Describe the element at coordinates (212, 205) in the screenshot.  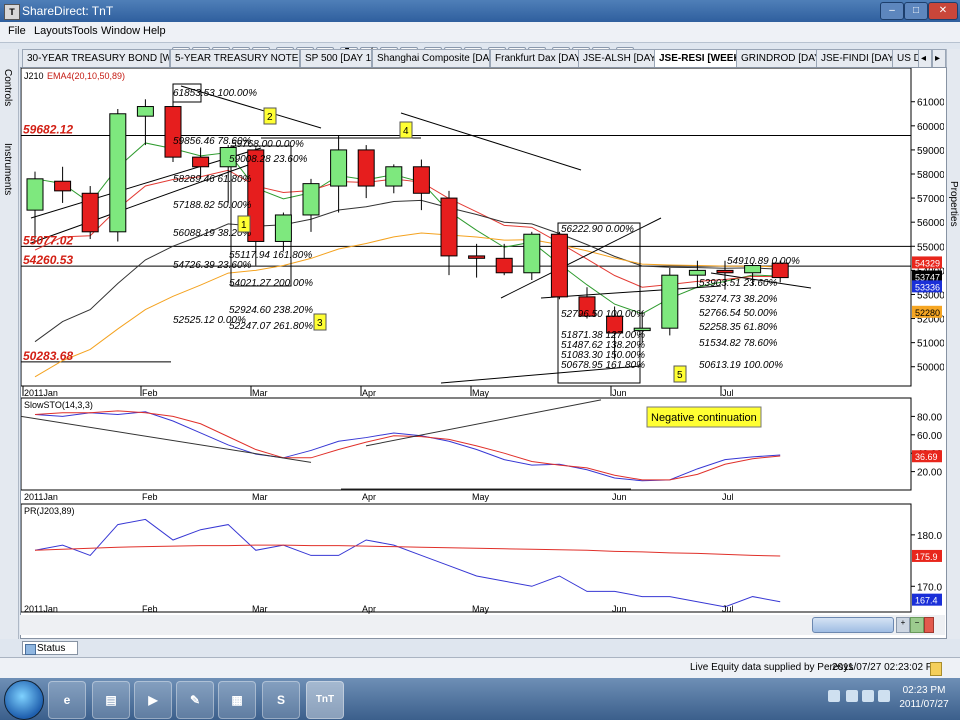
I see `fib-level-label: 57188.82 50.00%` at that location.